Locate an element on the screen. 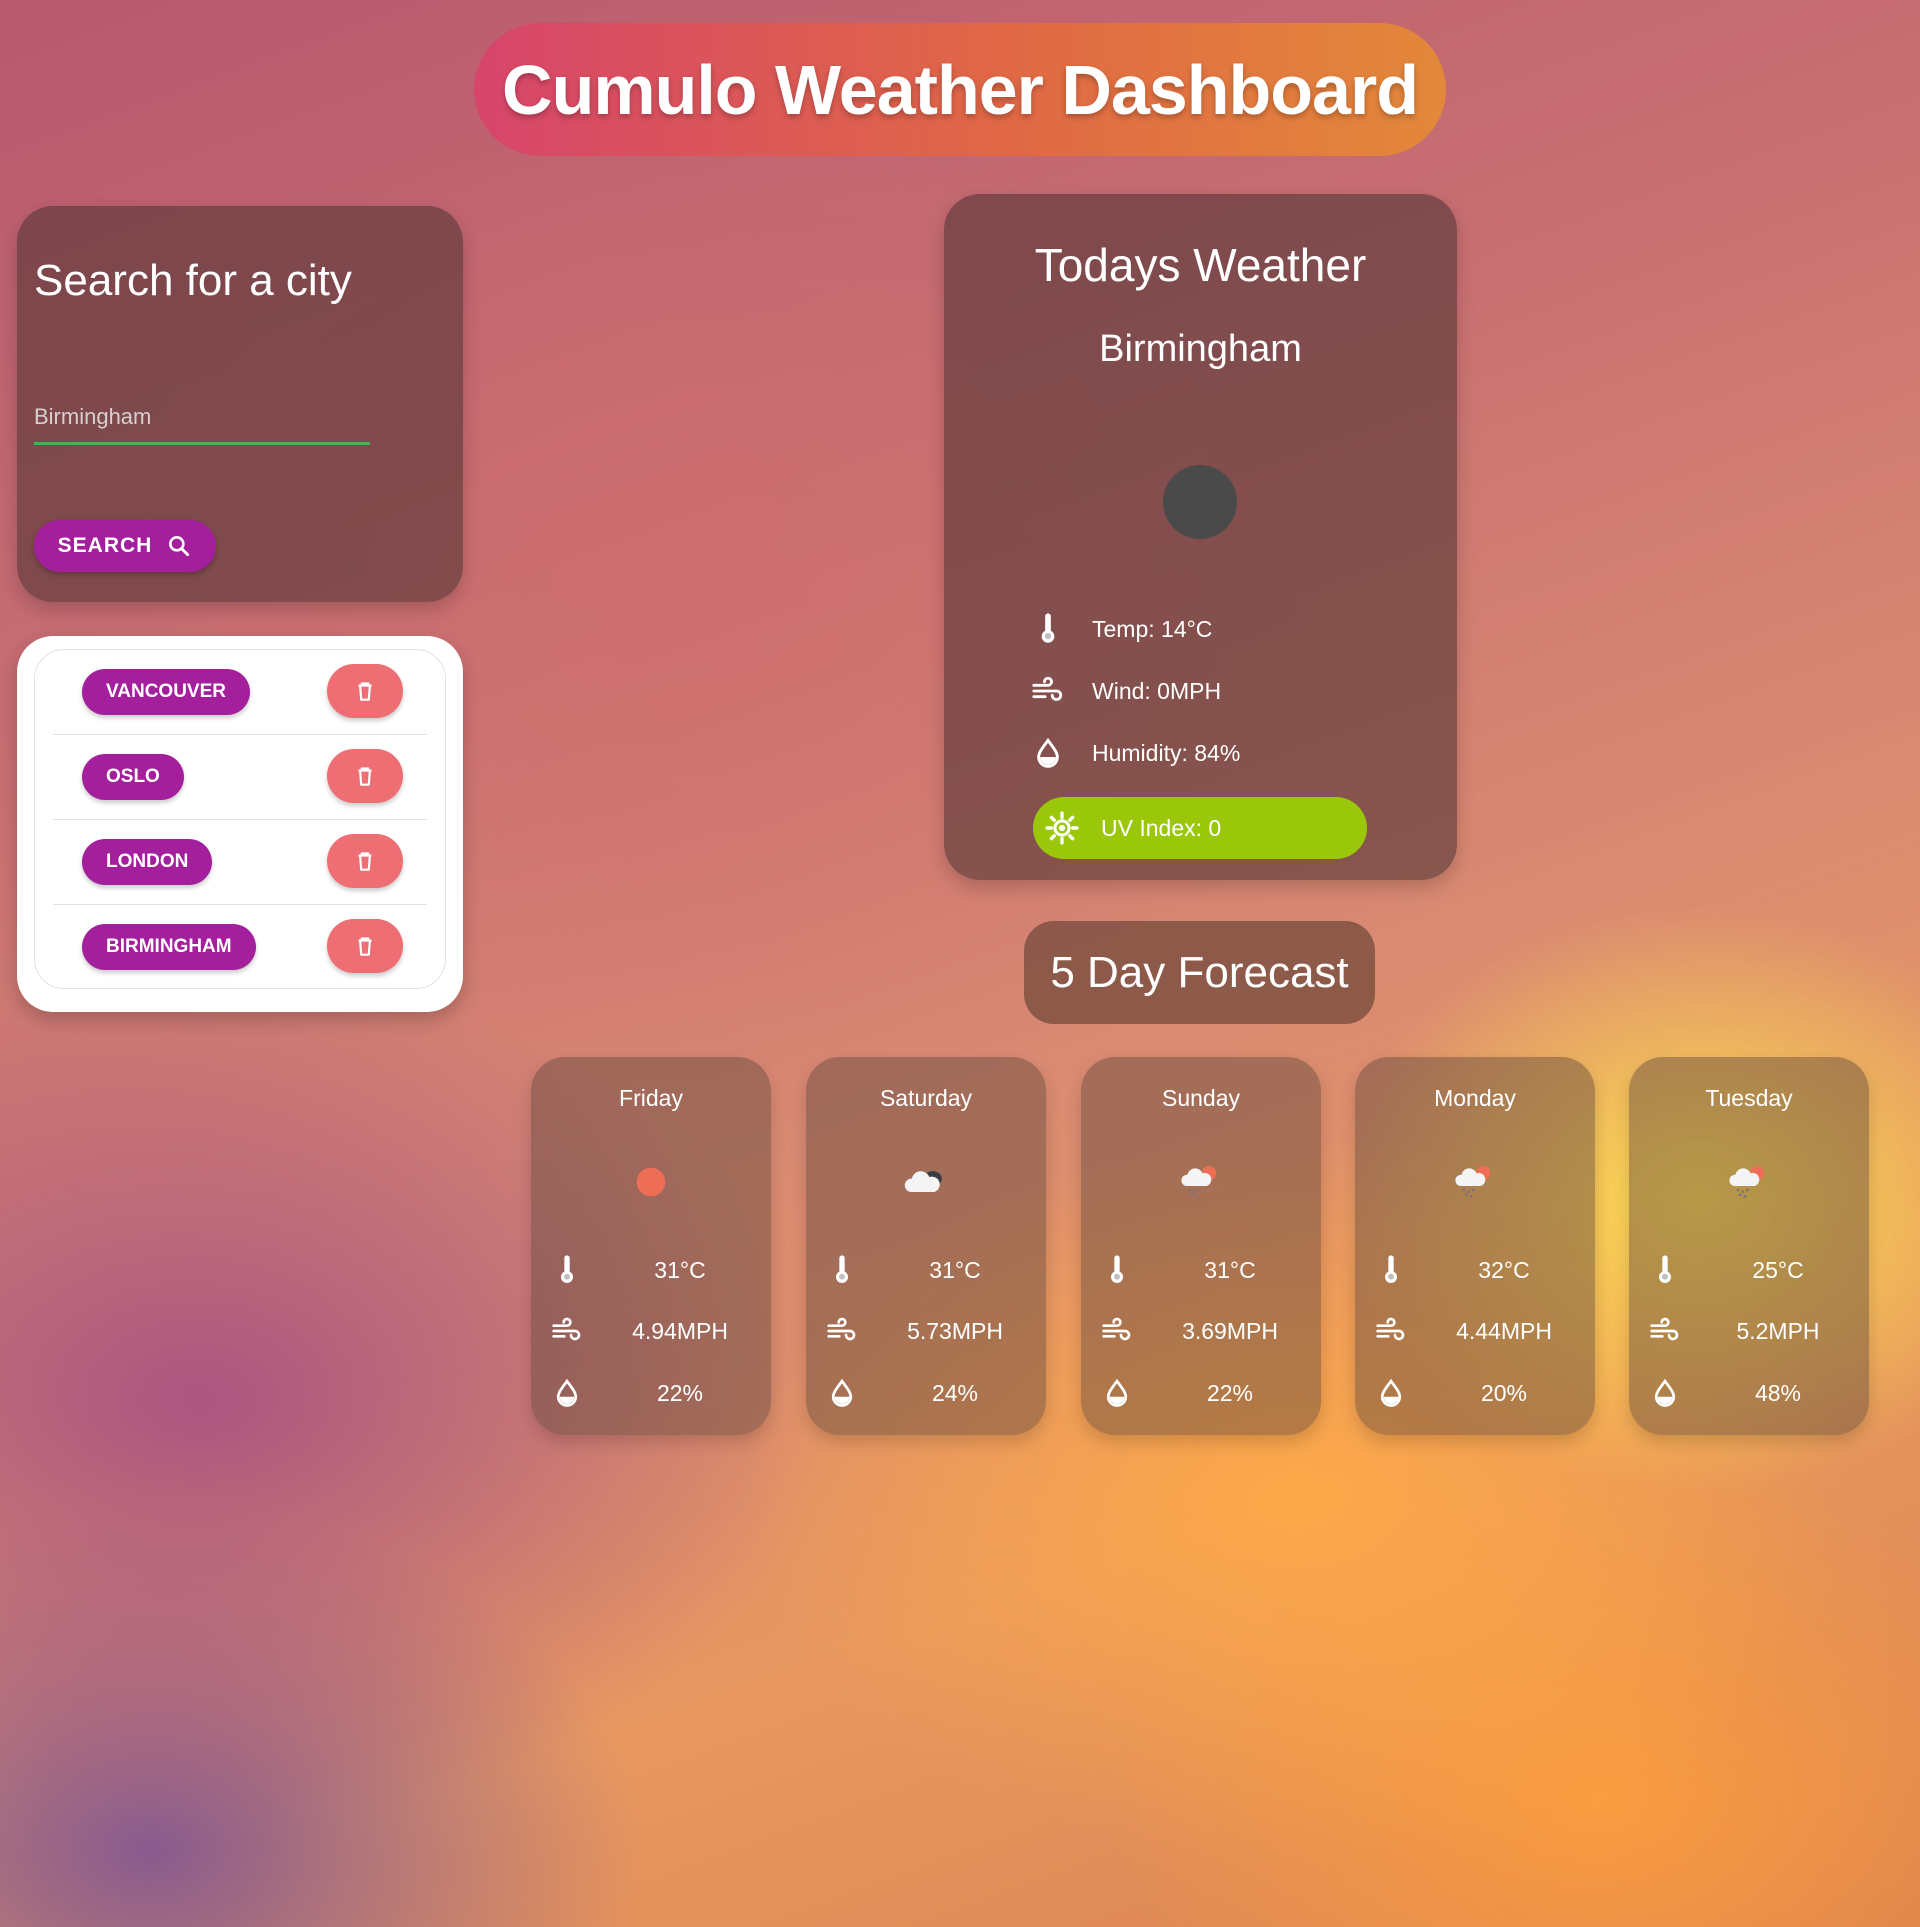 The height and width of the screenshot is (1927, 1920). forecast-day-card: Friday 31°C 4.94MPH 22% is located at coordinates (651, 1246).